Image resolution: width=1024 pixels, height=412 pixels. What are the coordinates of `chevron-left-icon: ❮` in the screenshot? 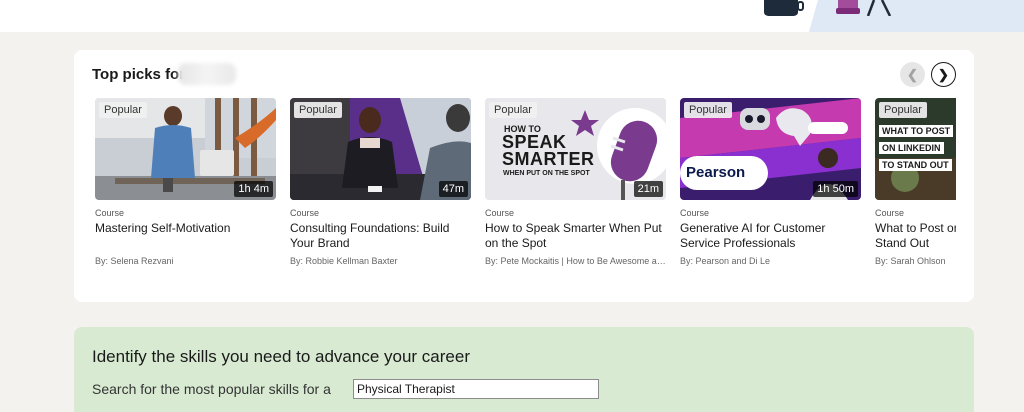 It's located at (912, 74).